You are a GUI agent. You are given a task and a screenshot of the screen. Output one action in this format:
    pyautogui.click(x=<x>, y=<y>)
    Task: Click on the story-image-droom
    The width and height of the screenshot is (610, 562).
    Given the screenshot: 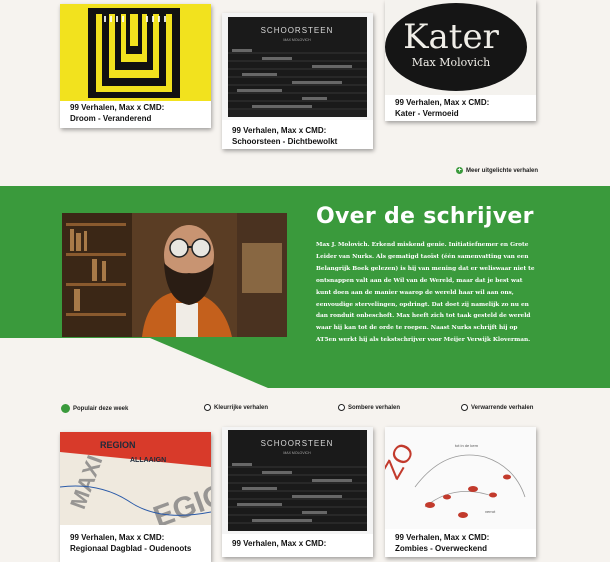 What is the action you would take?
    pyautogui.click(x=135, y=52)
    